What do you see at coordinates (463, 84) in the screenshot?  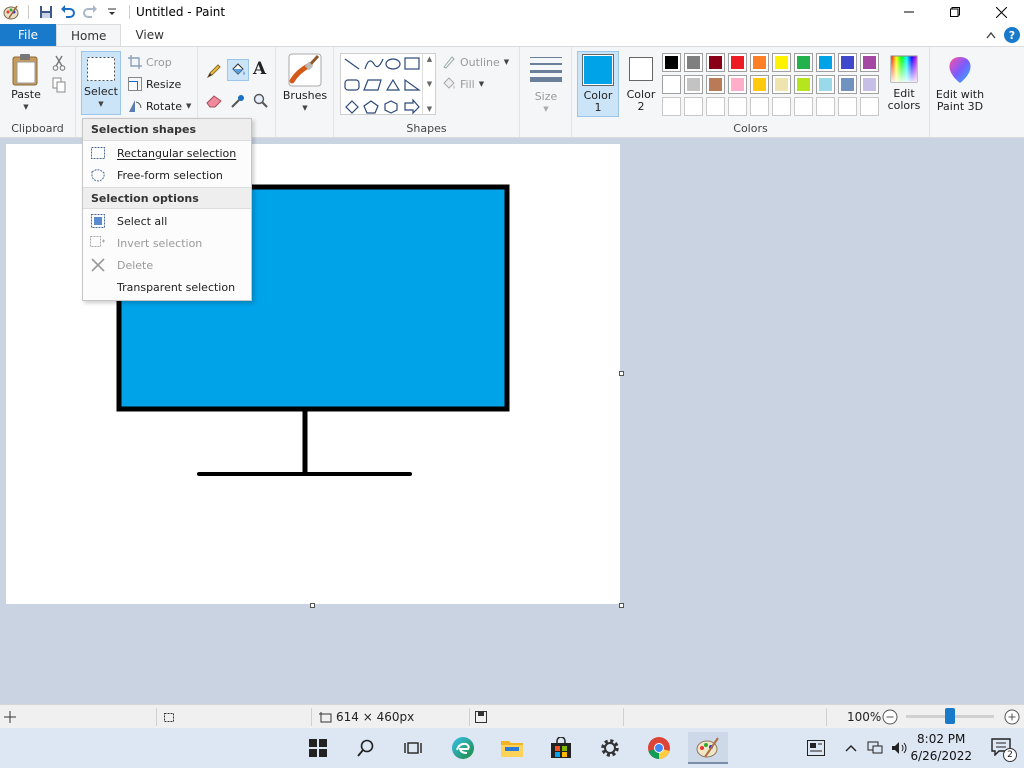 I see `fill-button: Fill ▼` at bounding box center [463, 84].